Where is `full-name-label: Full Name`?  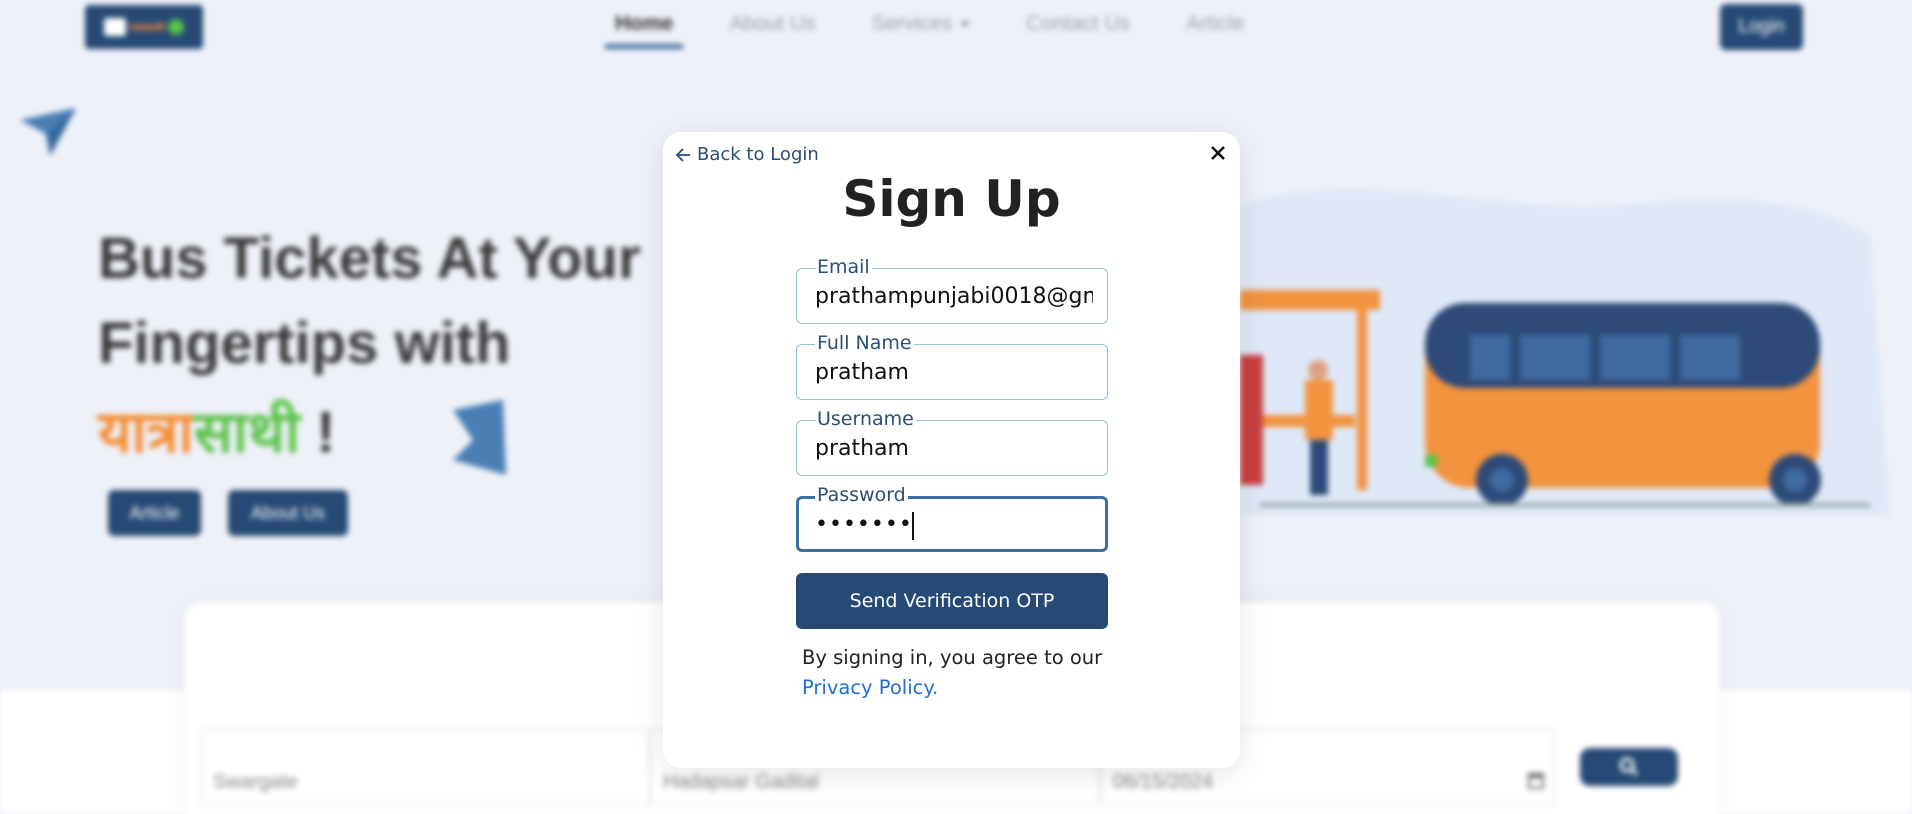
full-name-label: Full Name is located at coordinates (864, 343).